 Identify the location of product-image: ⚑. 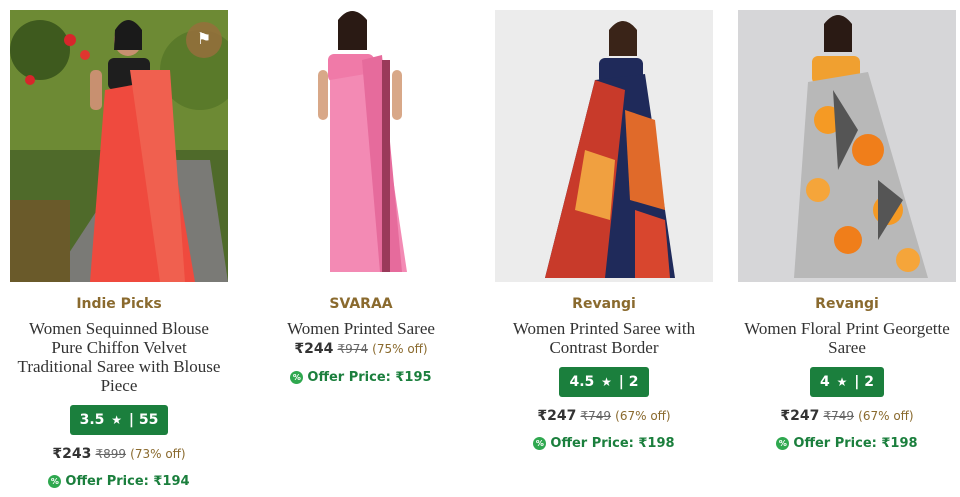
(119, 146).